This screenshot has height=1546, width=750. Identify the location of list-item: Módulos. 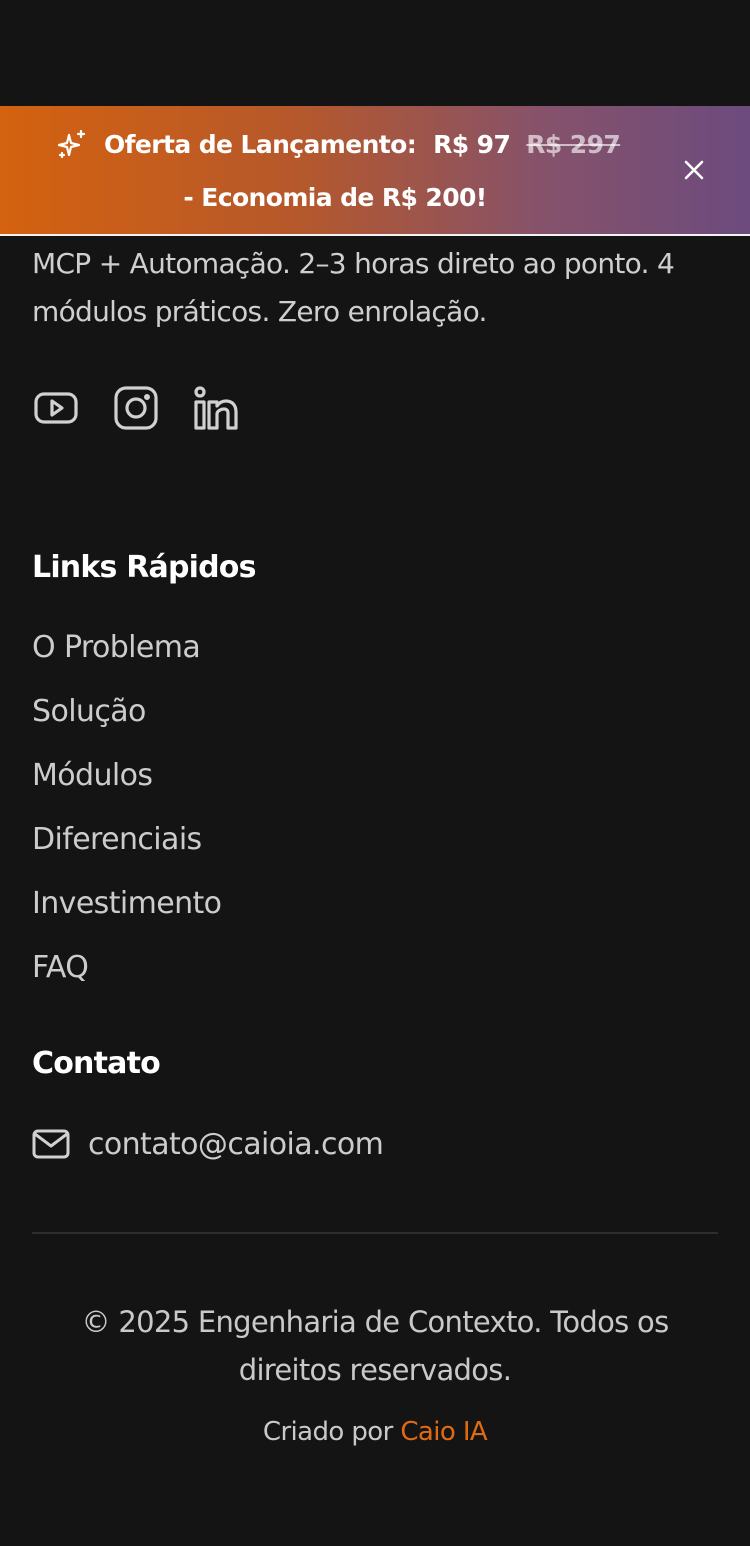
(126, 784).